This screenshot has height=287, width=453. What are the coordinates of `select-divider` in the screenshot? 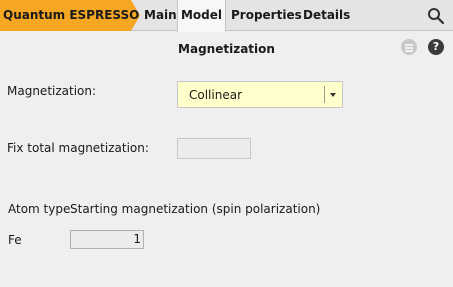 It's located at (324, 94).